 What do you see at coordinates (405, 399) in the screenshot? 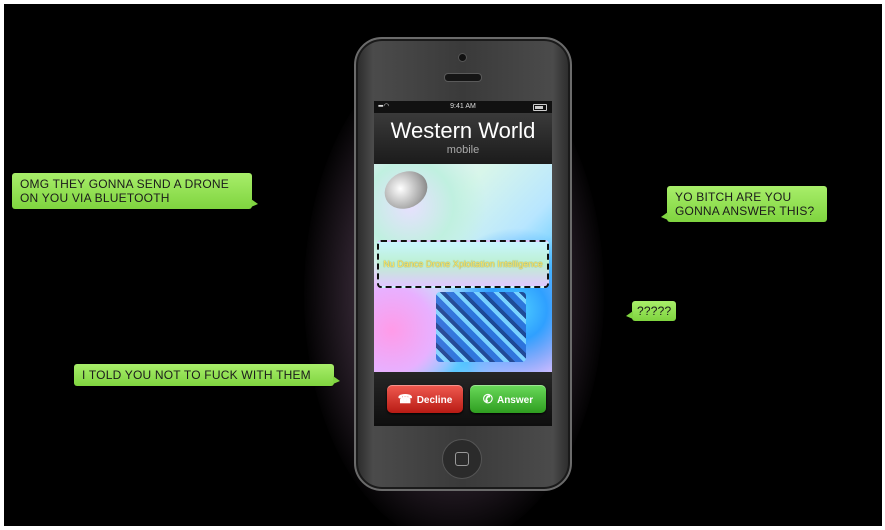
I see `phone-hangup-icon: ☎` at bounding box center [405, 399].